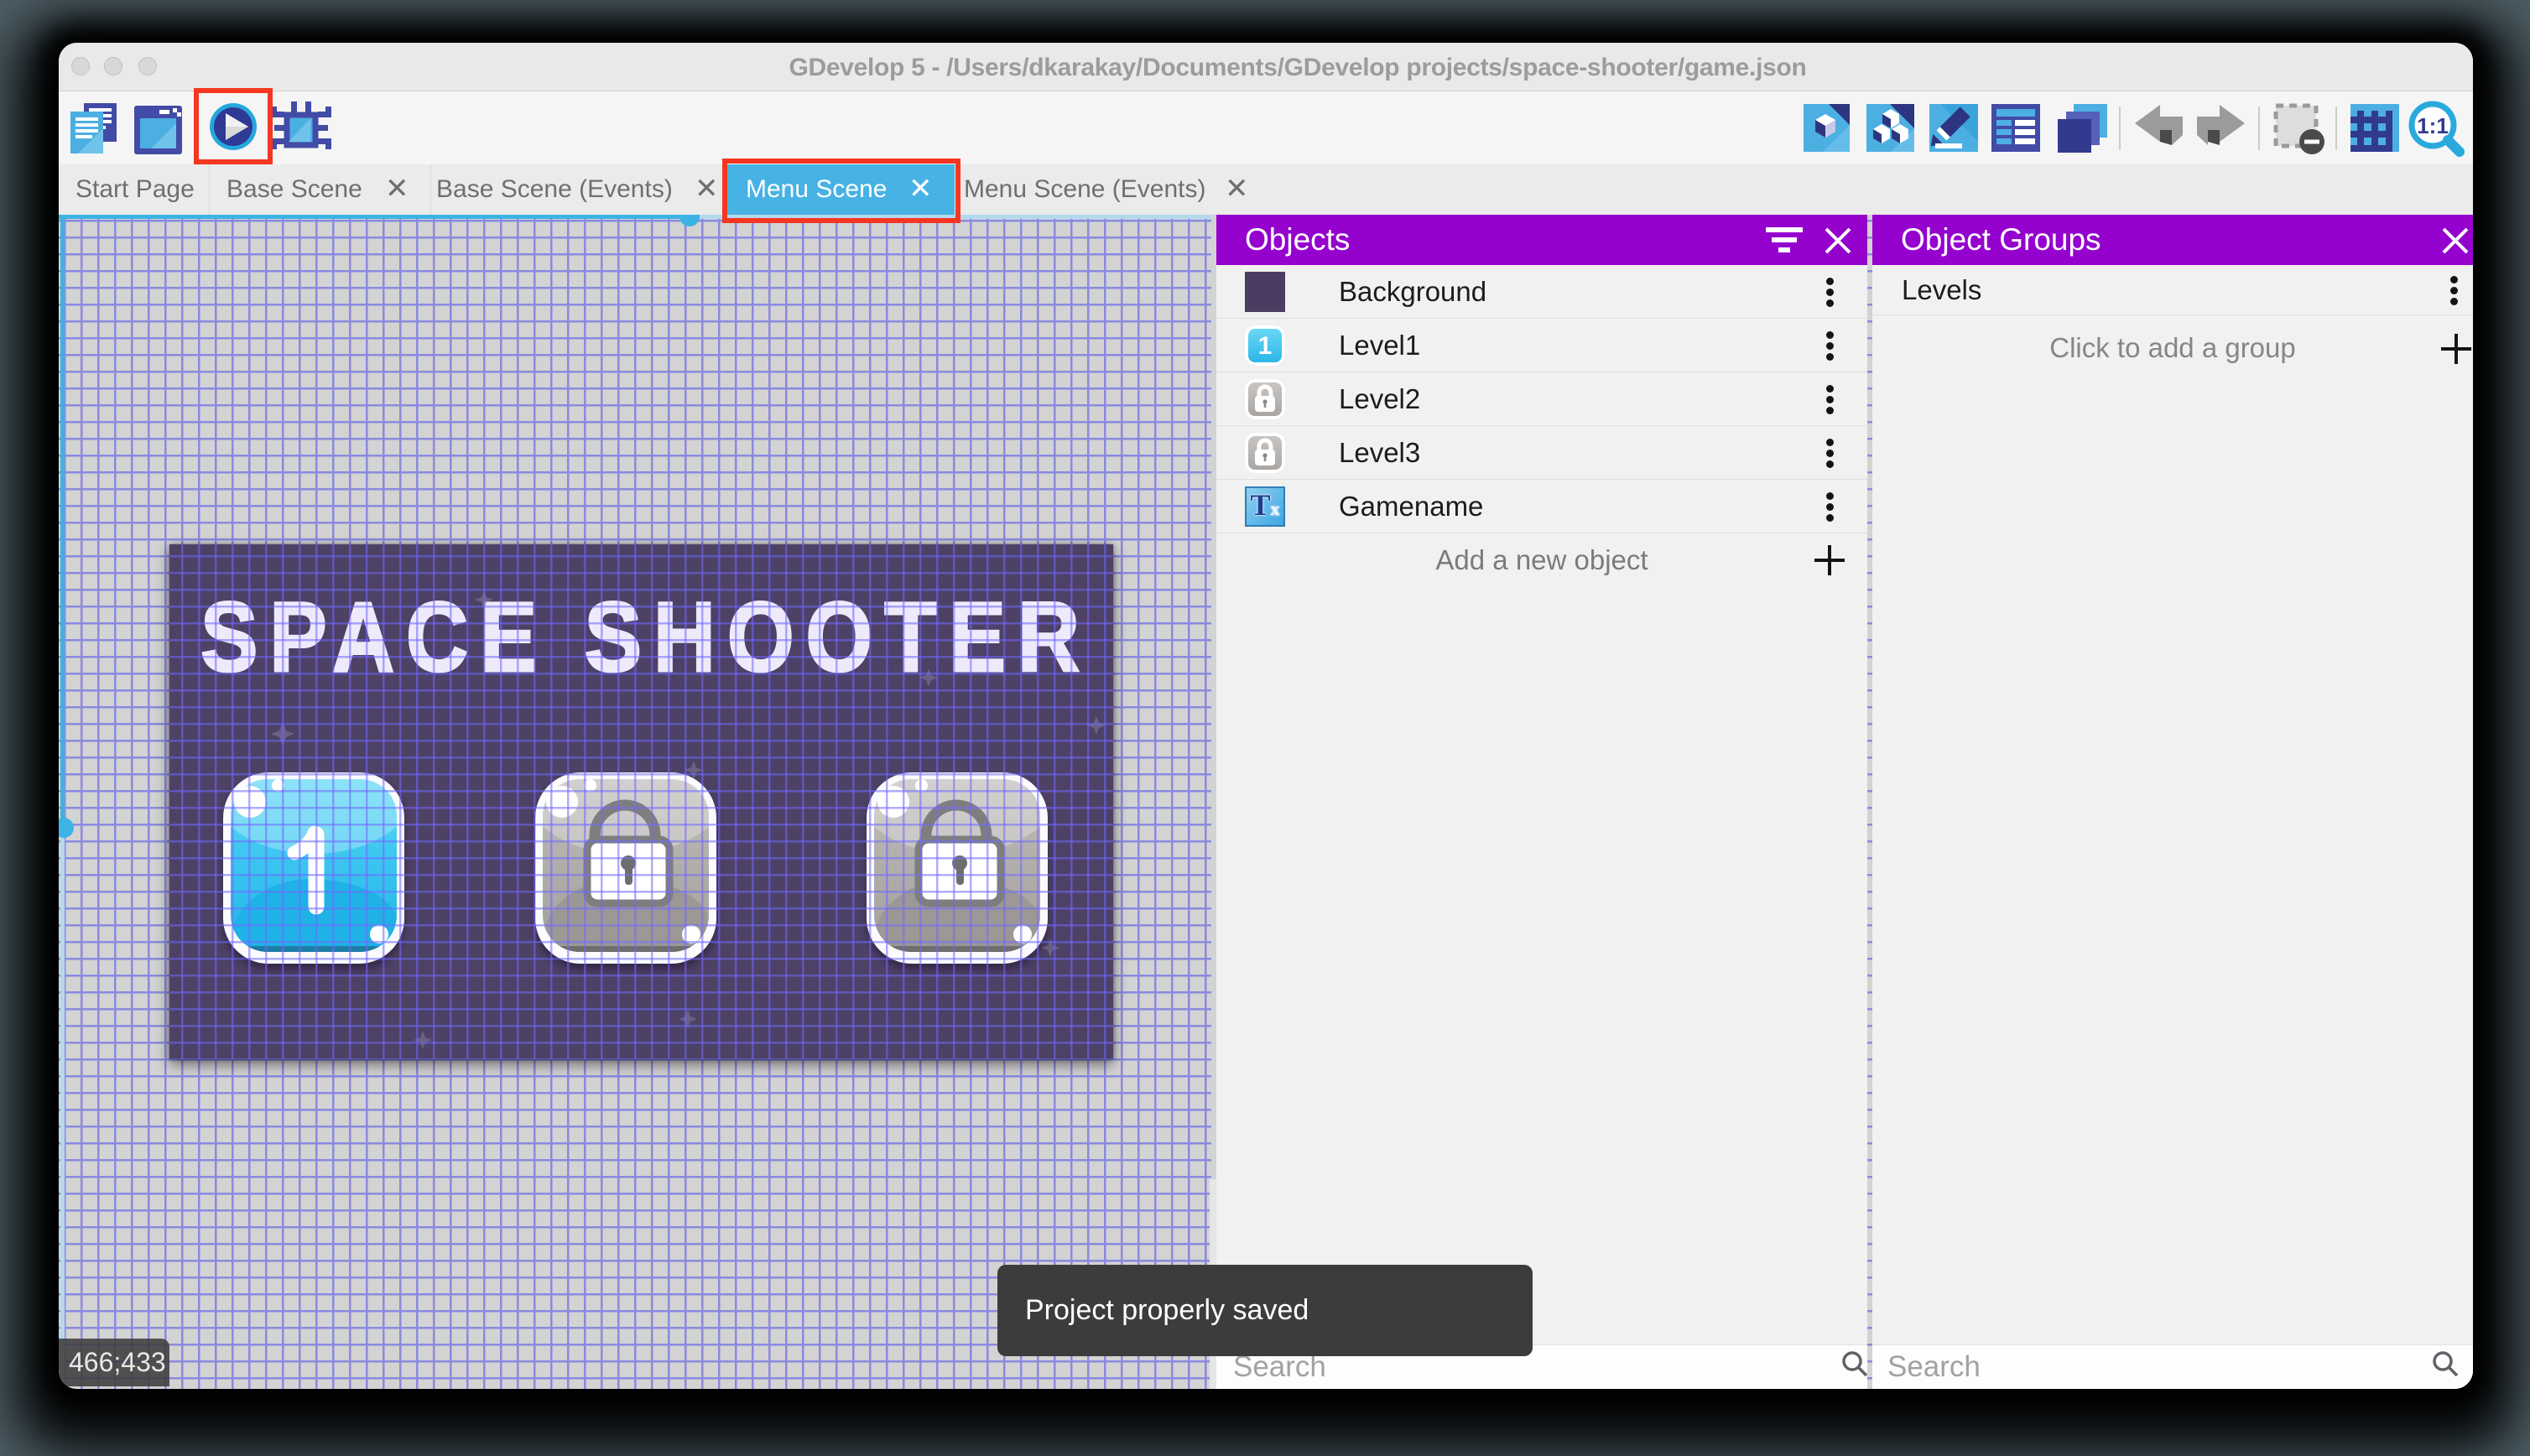 Image resolution: width=2530 pixels, height=1456 pixels. I want to click on svg-text: 1:1, so click(2433, 125).